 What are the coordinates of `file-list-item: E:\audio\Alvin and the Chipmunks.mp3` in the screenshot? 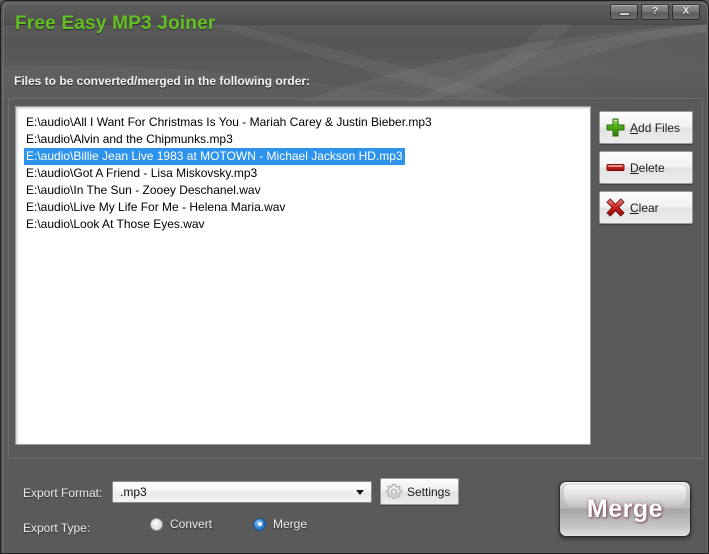 It's located at (303, 139).